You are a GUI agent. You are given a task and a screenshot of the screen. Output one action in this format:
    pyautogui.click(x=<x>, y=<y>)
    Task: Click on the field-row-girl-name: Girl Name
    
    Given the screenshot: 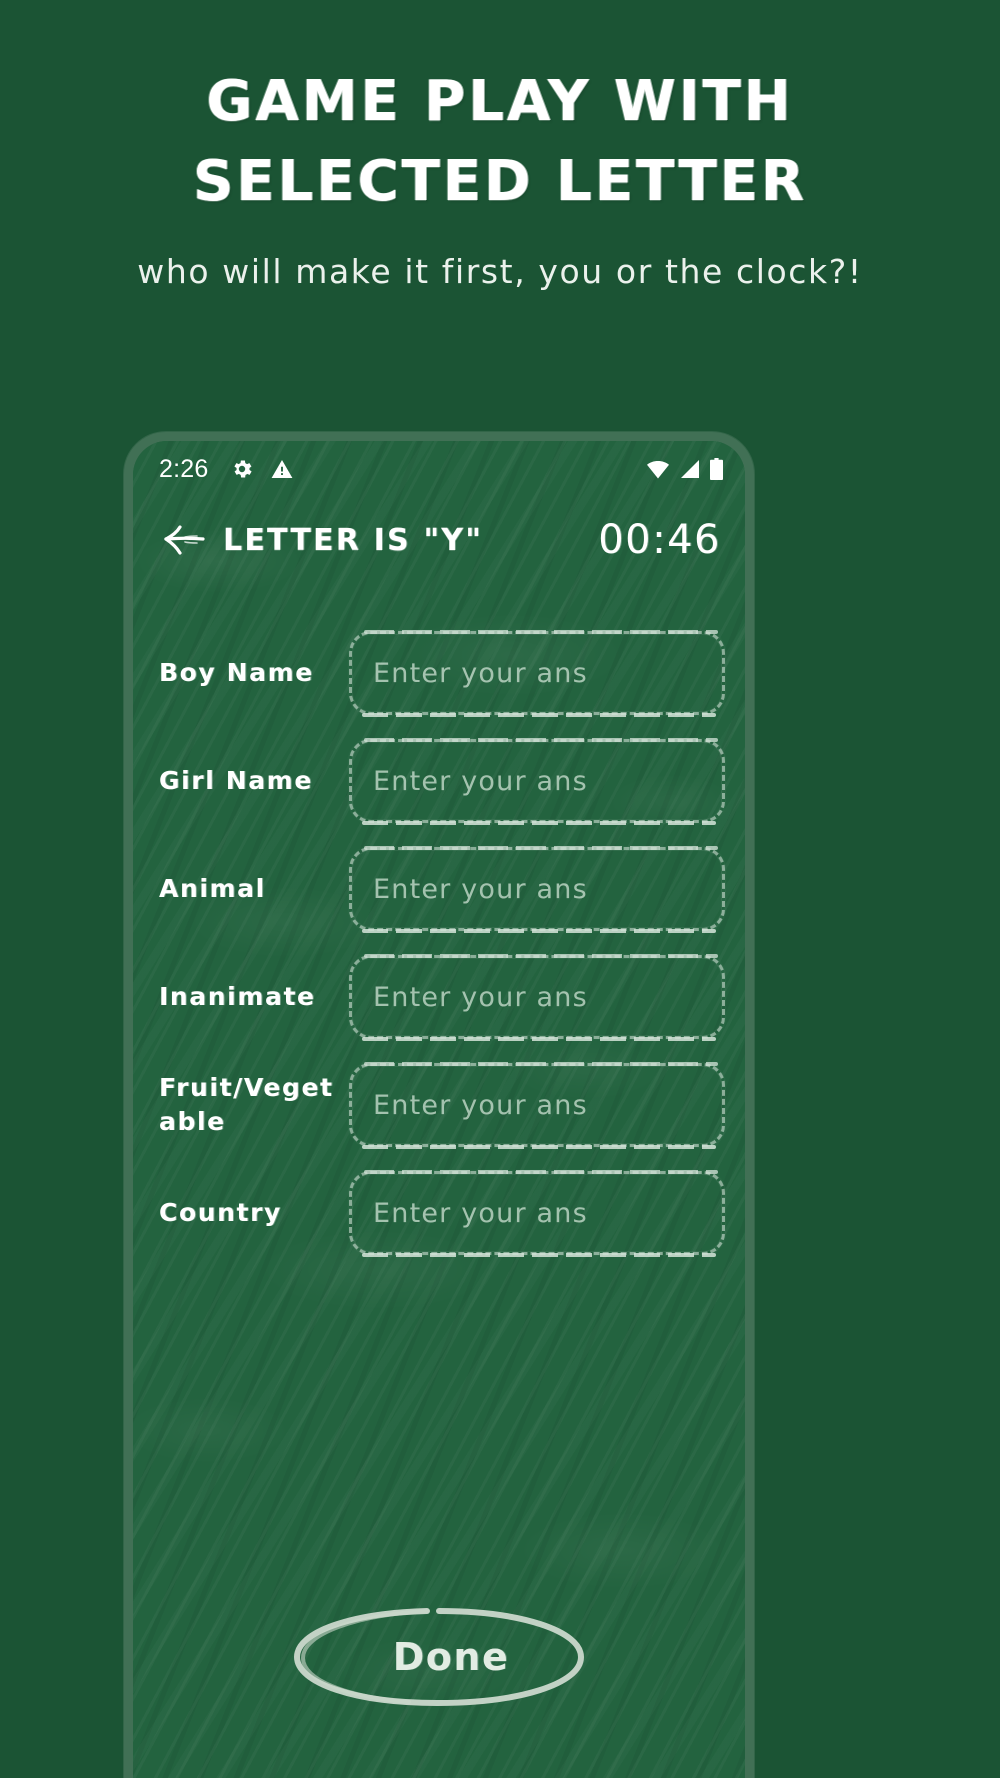 What is the action you would take?
    pyautogui.click(x=442, y=781)
    